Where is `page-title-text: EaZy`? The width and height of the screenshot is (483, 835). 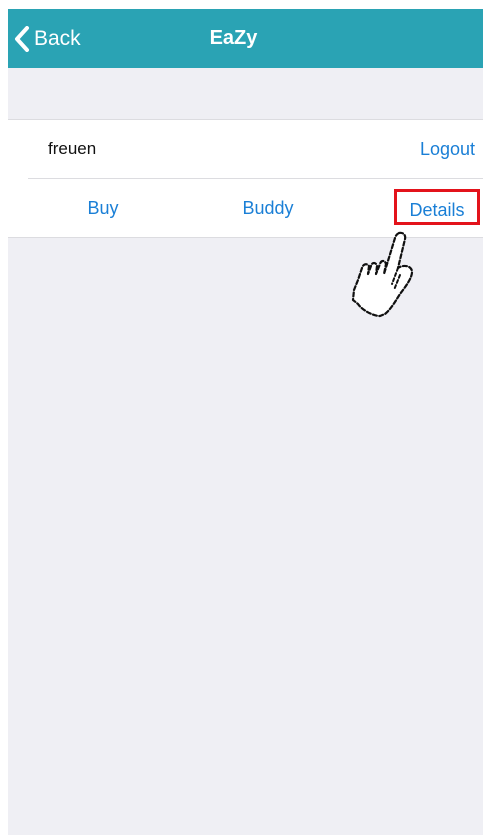
page-title-text: EaZy is located at coordinates (233, 38).